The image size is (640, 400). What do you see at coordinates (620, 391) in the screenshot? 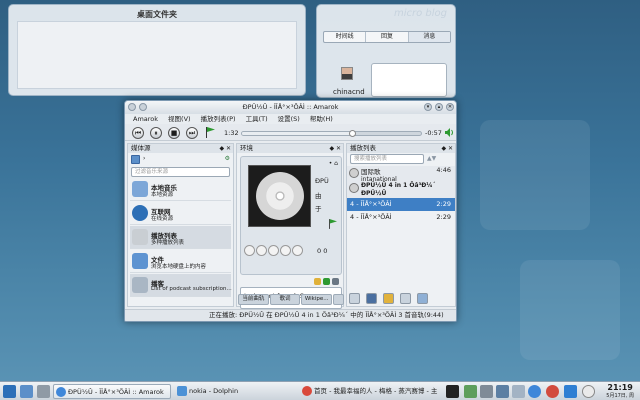
I see `clock: 21:19 5月17日, 周` at bounding box center [620, 391].